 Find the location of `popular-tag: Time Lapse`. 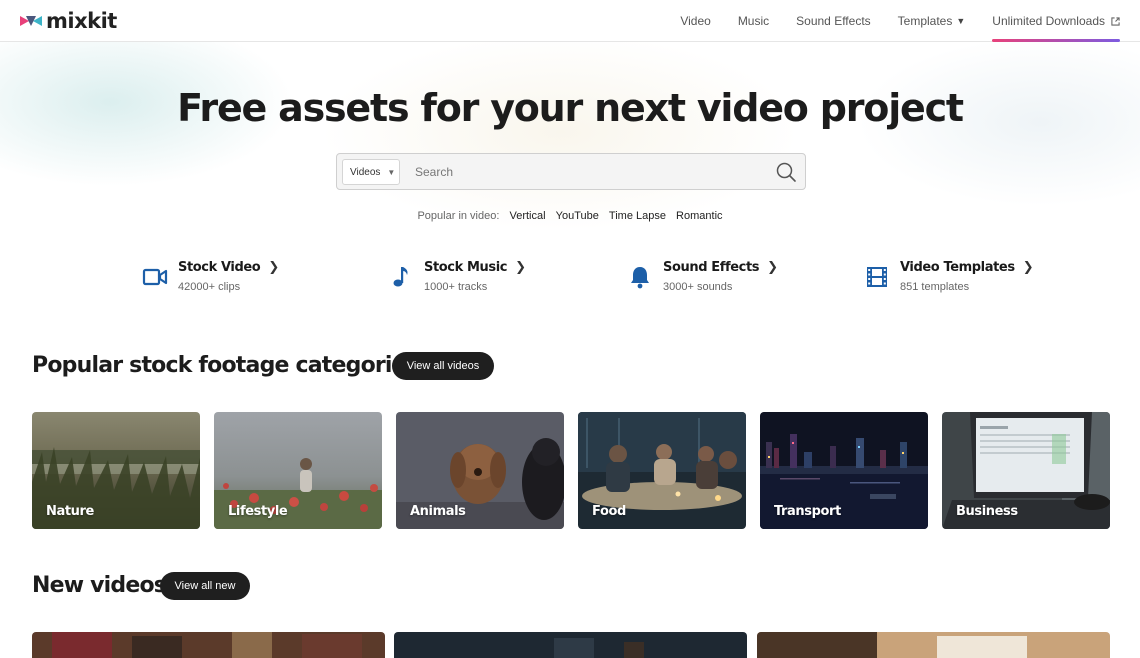

popular-tag: Time Lapse is located at coordinates (637, 216).